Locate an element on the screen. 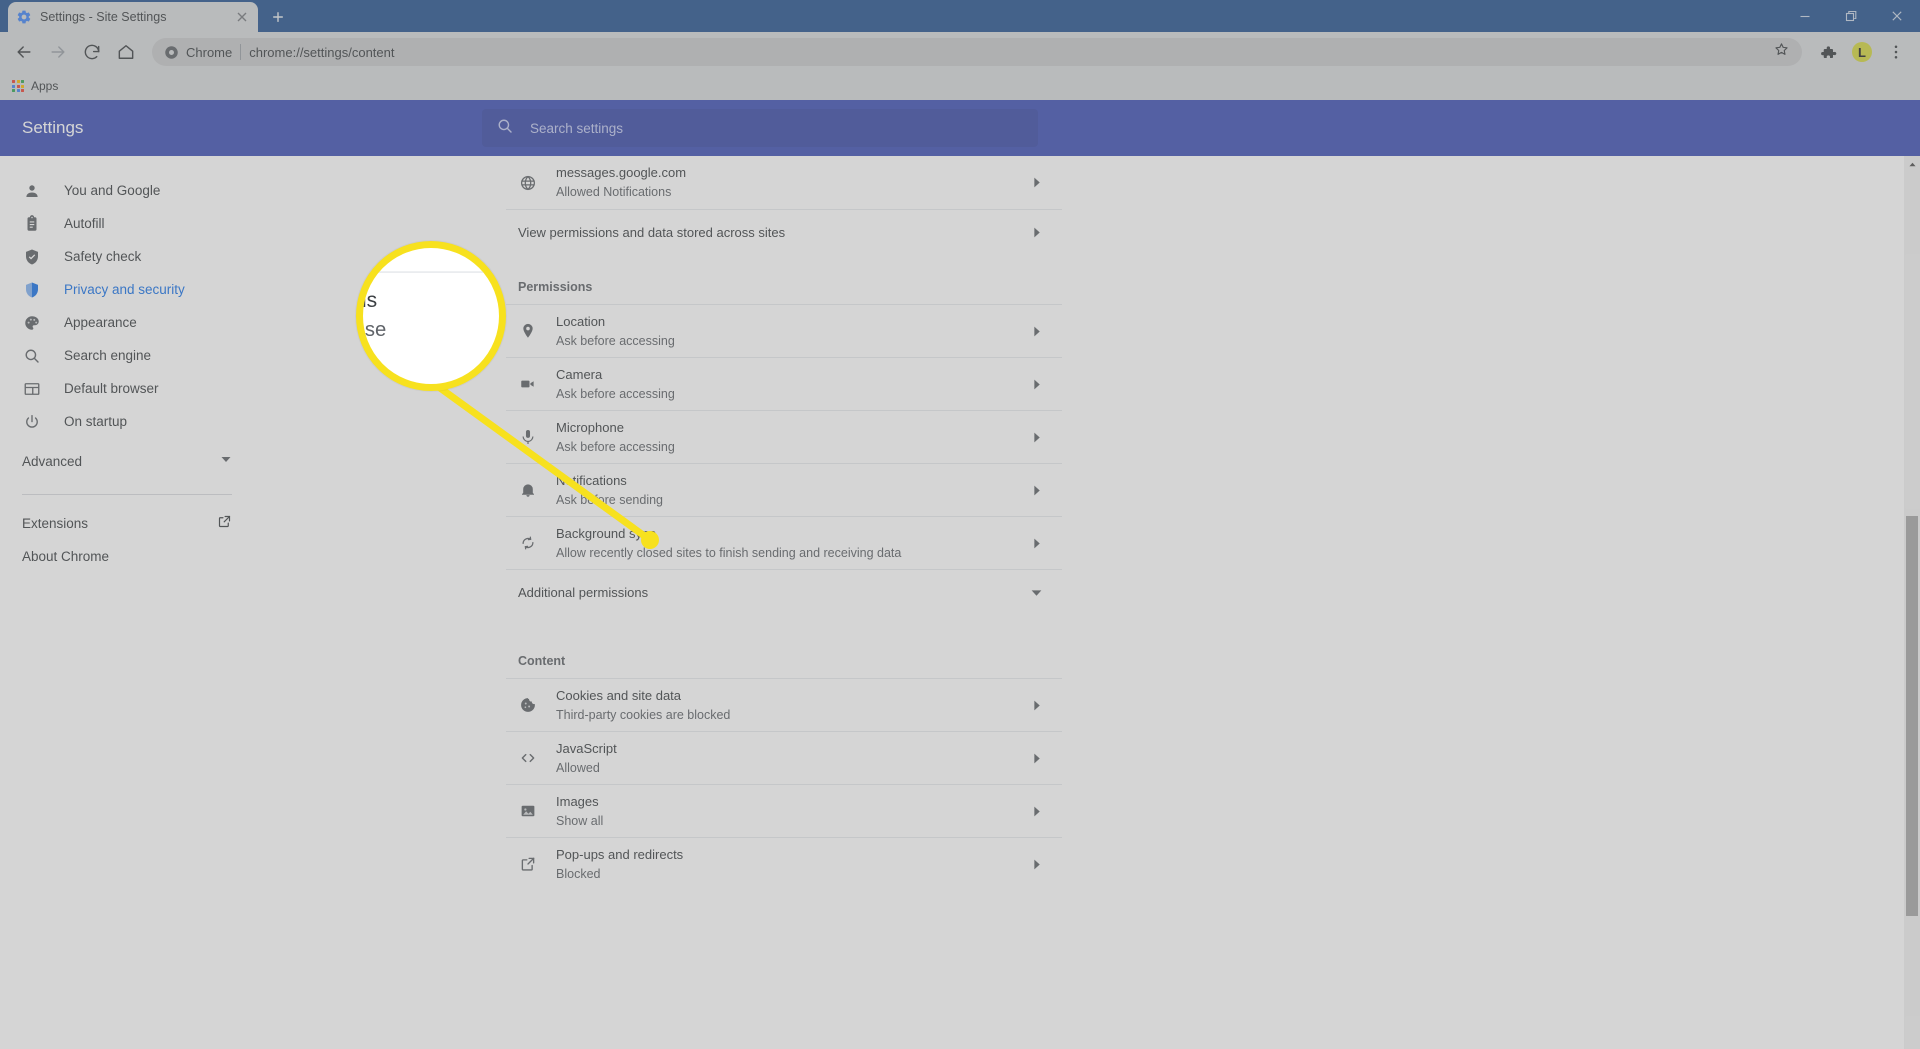 Image resolution: width=1920 pixels, height=1049 pixels. row-subtitle: Allowed is located at coordinates (578, 767).